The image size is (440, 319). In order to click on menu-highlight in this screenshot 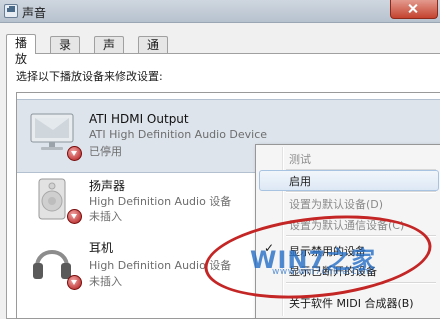, I will do `click(349, 180)`.